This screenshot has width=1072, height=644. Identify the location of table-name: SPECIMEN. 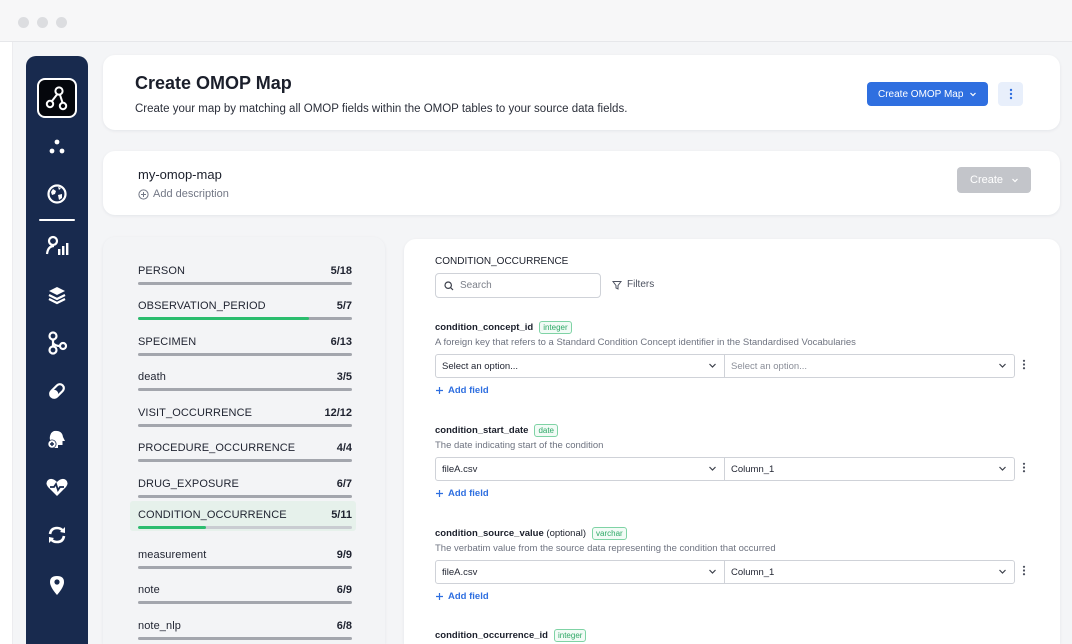
(167, 342).